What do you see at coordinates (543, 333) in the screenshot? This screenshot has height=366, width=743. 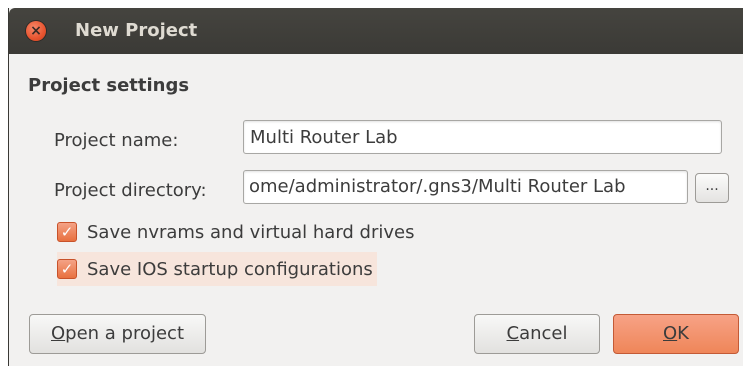 I see `cancel-label: ancel` at bounding box center [543, 333].